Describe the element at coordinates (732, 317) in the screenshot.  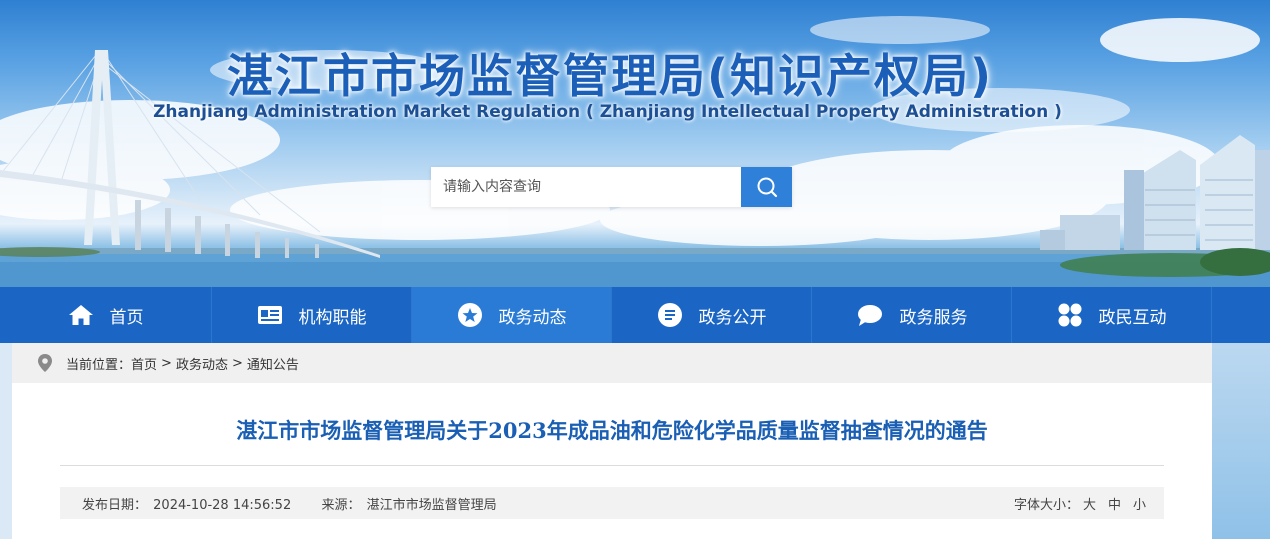
I see `nav-label: 政务公开` at that location.